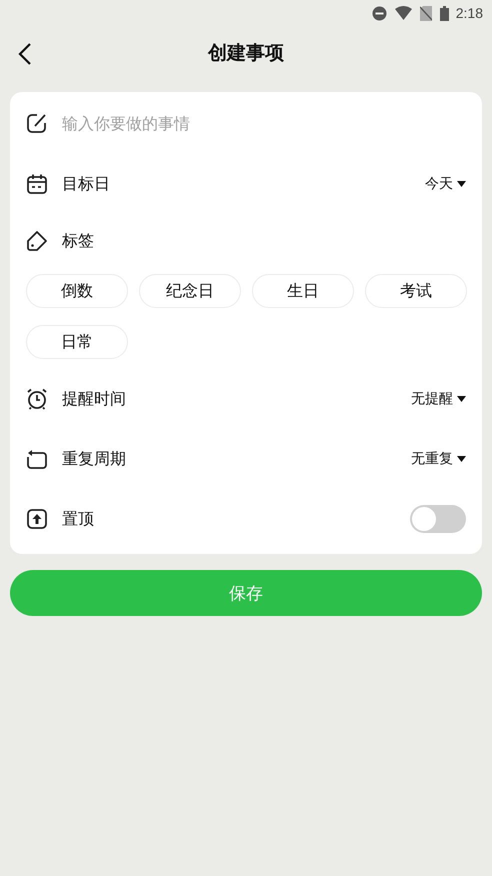  Describe the element at coordinates (416, 291) in the screenshot. I see `tag-chip: 考试` at that location.